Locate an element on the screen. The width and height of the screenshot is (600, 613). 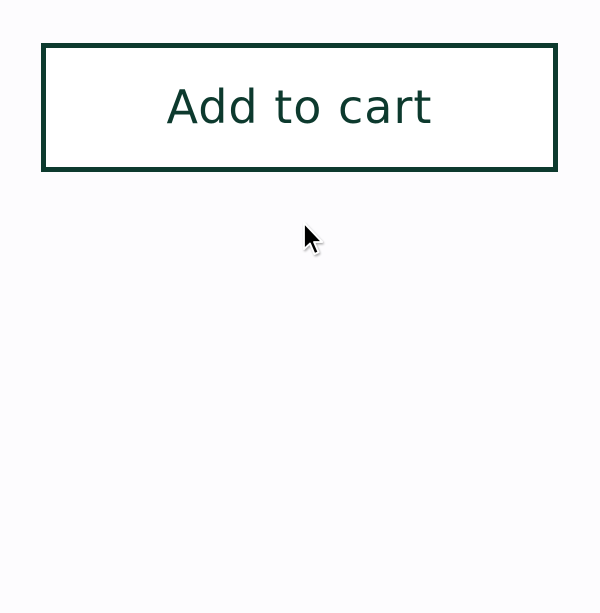
add-to-cart-label: Add to cart is located at coordinates (299, 106).